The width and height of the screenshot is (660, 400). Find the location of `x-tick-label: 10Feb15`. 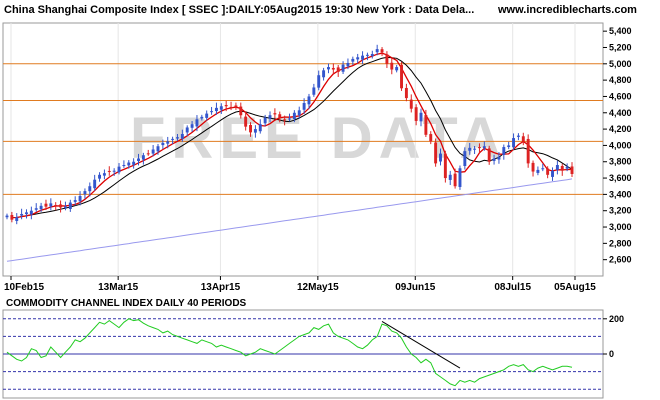

x-tick-label: 10Feb15 is located at coordinates (24, 287).